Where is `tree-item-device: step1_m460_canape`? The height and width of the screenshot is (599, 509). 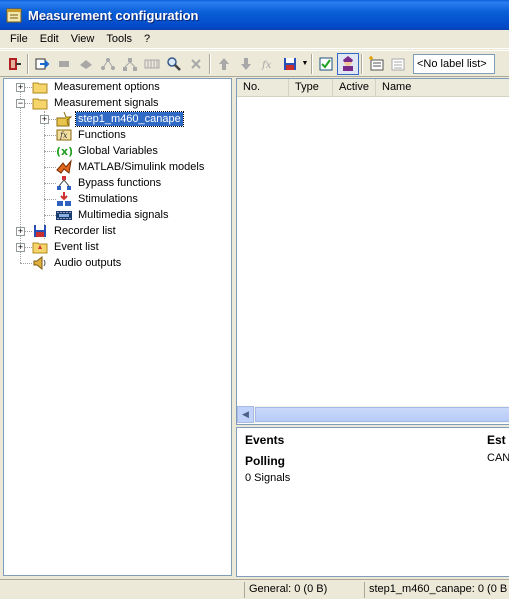
tree-item-device: step1_m460_canape is located at coordinates (120, 119).